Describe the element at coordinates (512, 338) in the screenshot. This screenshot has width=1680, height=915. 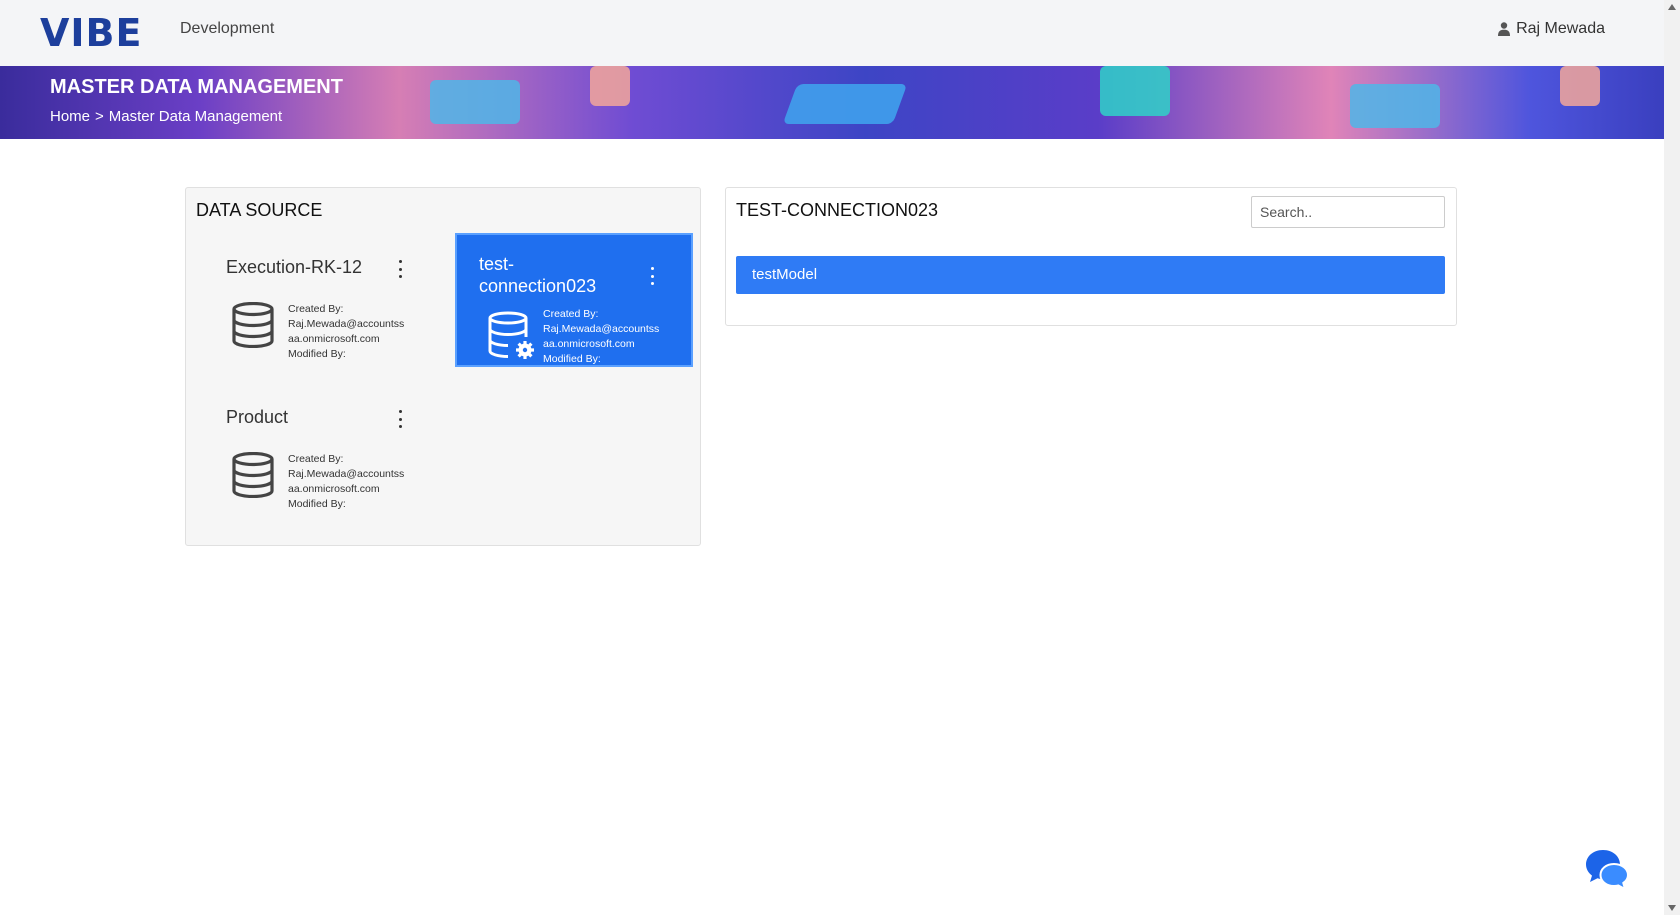
I see `database-settings-icon` at that location.